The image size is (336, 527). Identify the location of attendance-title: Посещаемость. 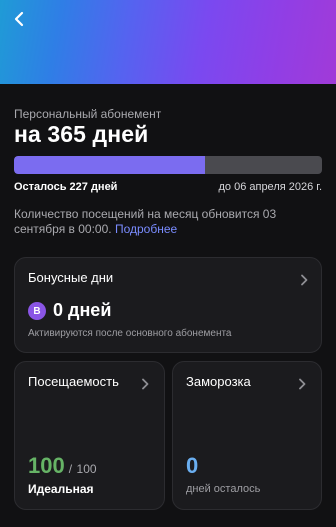
(73, 381).